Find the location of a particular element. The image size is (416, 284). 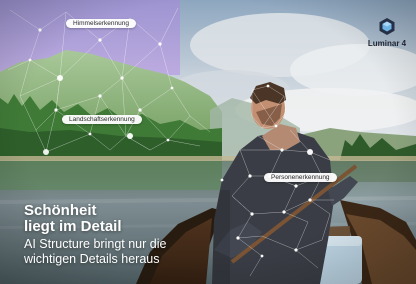

headline-line-1: Schönheit is located at coordinates (60, 210).